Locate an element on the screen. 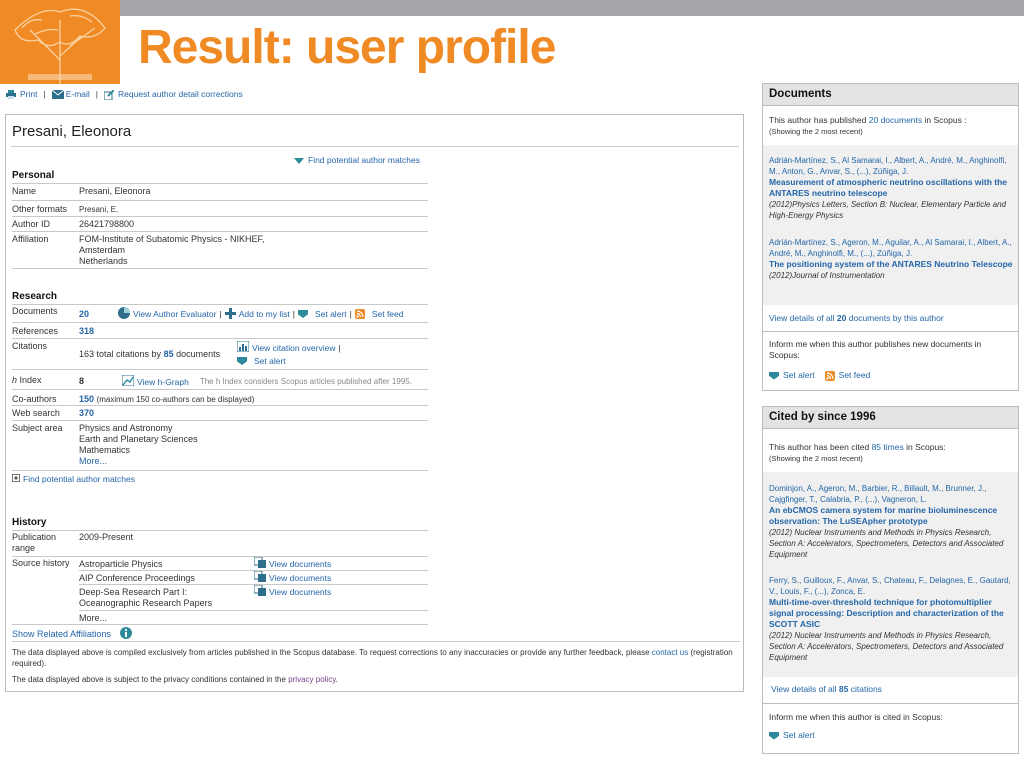  citations-label: Citations is located at coordinates (30, 346).